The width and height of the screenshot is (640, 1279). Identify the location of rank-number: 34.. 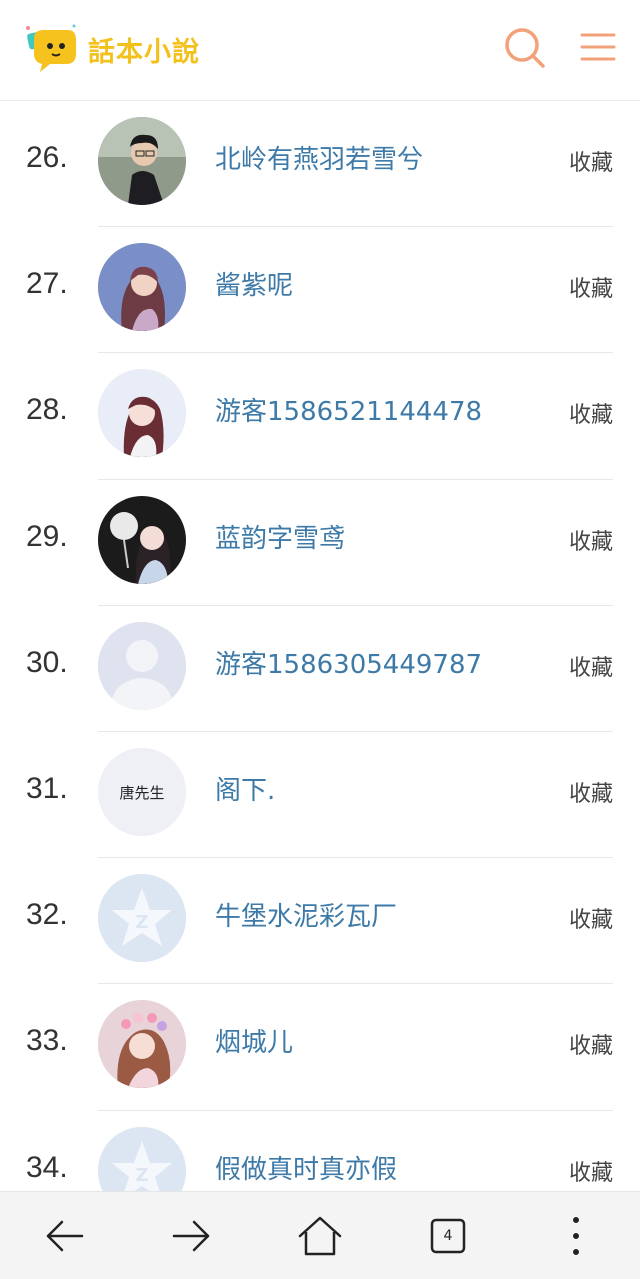
(47, 1167).